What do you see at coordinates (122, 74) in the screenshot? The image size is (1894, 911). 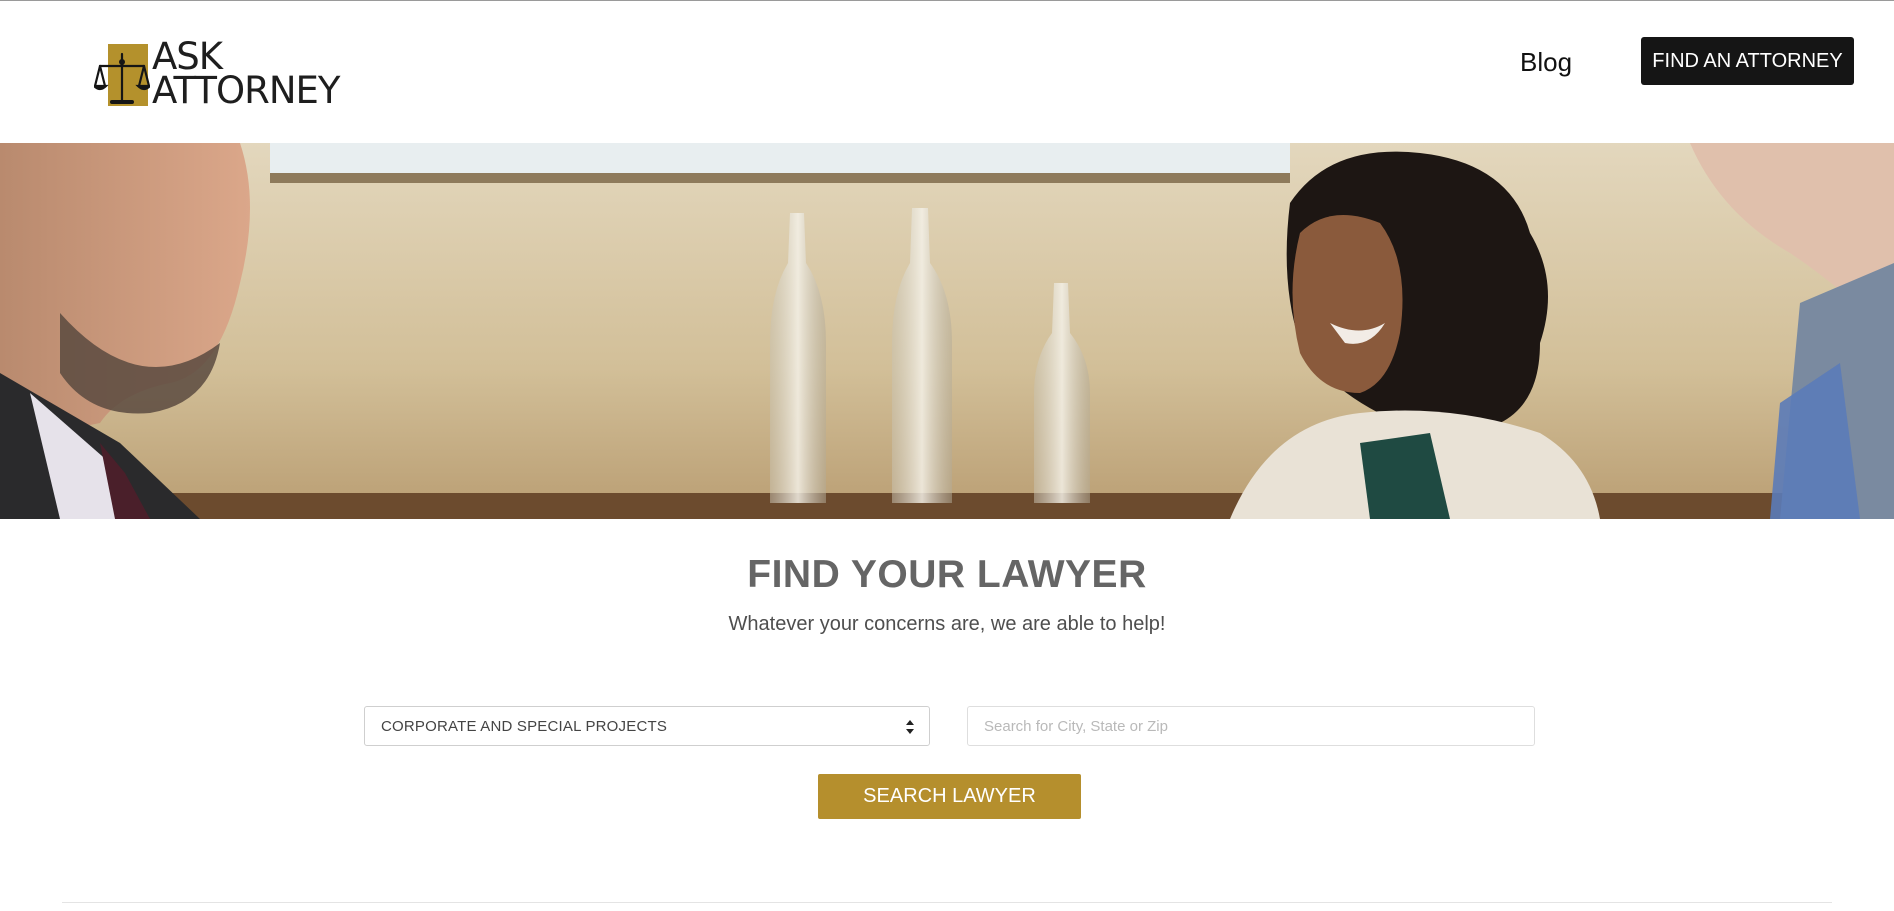 I see `scales-of-justice-icon` at bounding box center [122, 74].